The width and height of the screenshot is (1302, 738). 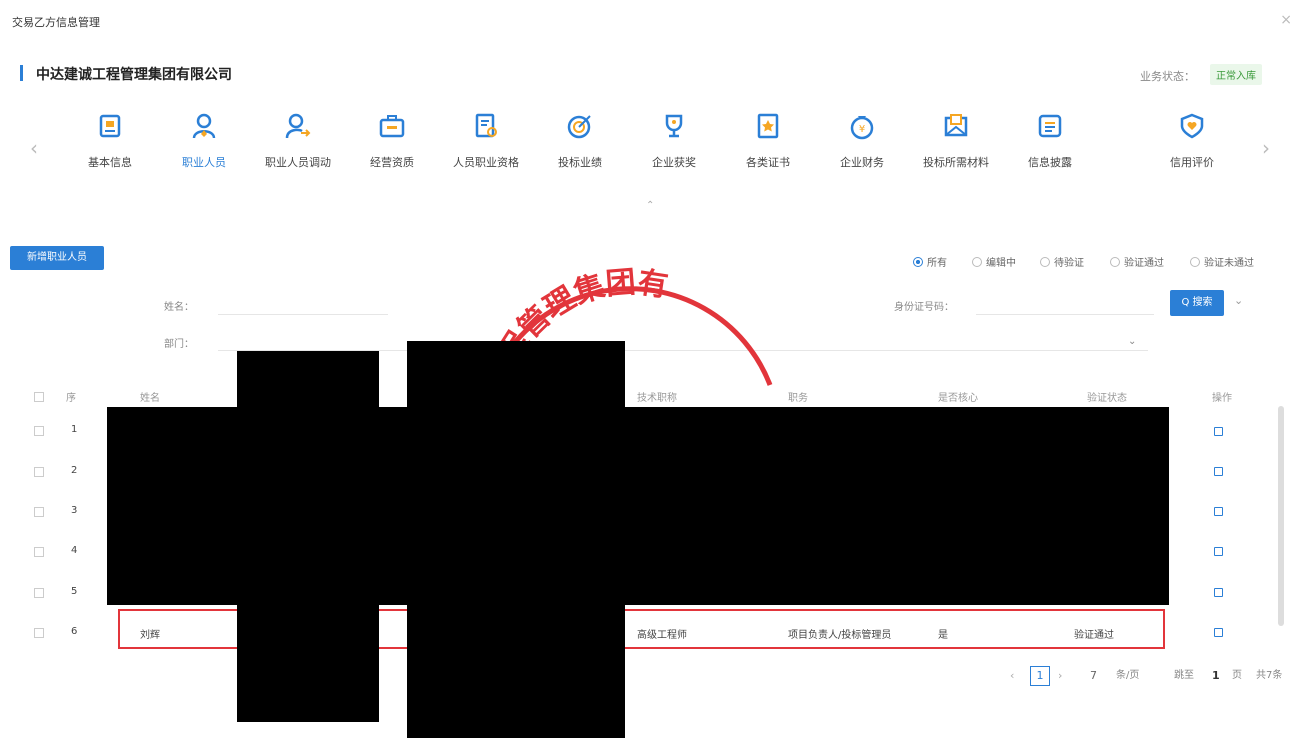 What do you see at coordinates (134, 75) in the screenshot?
I see `company-name: 中达建诚工程管理集团有限公司` at bounding box center [134, 75].